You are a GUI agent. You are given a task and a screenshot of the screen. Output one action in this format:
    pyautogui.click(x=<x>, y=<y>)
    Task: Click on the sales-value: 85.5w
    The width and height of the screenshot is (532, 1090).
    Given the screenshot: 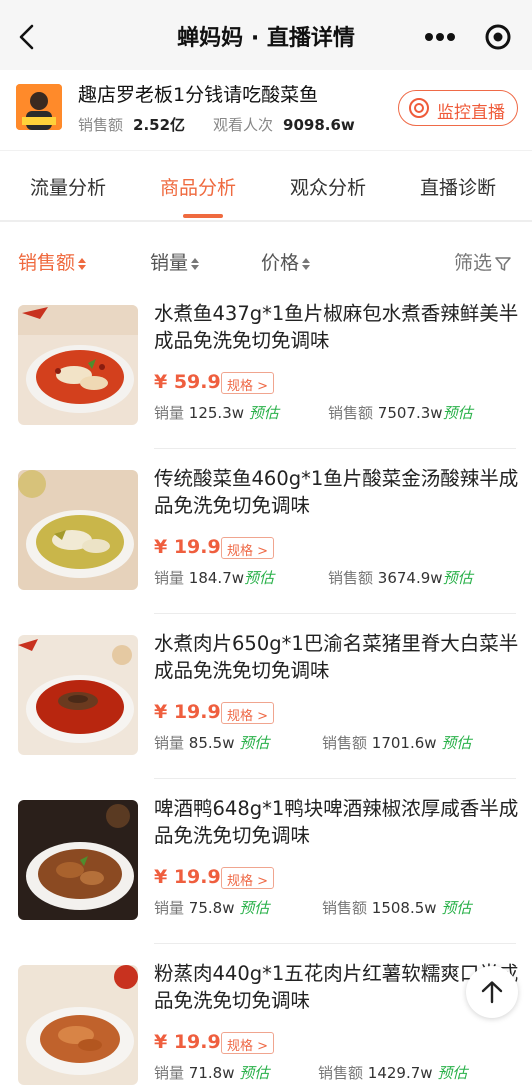 What is the action you would take?
    pyautogui.click(x=211, y=743)
    